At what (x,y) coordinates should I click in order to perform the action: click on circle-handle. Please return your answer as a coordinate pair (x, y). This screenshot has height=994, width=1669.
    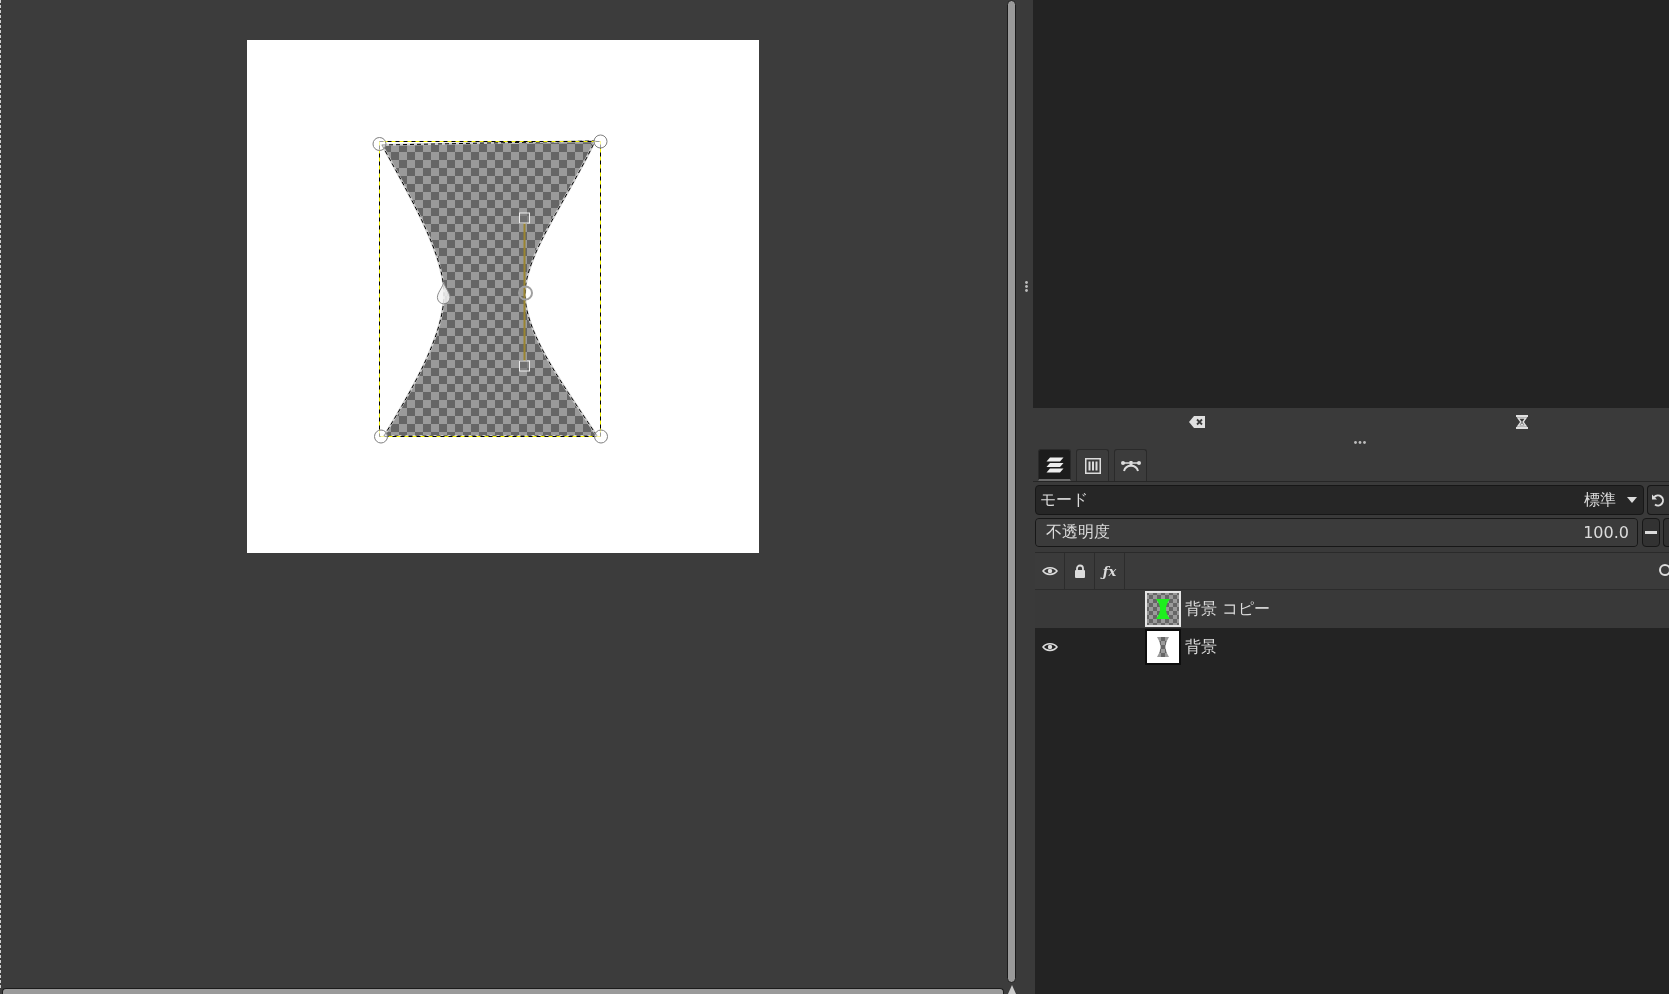
    Looking at the image, I should click on (525, 293).